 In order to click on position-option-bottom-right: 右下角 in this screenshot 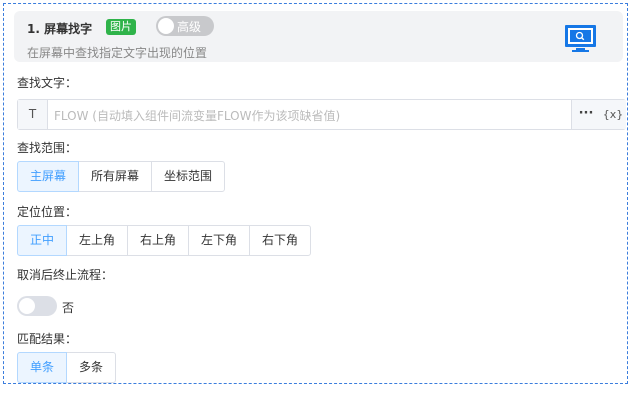, I will do `click(280, 240)`.